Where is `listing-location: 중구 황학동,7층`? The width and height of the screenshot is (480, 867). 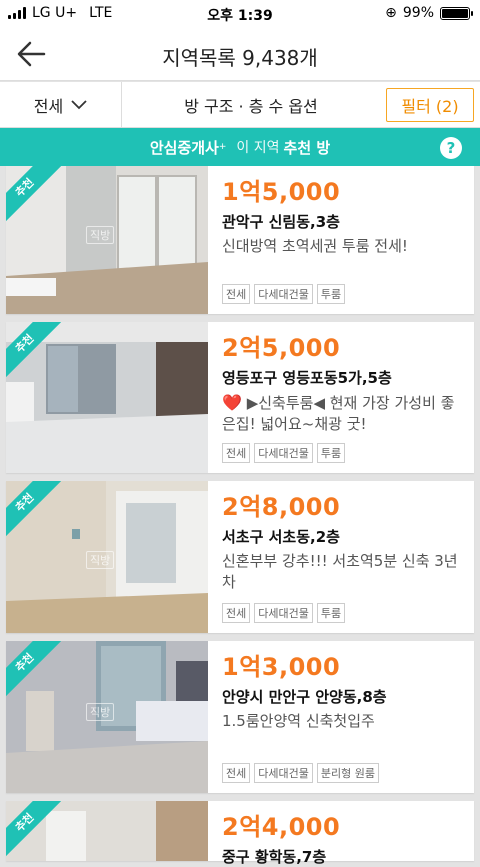
listing-location: 중구 황학동,7층 is located at coordinates (274, 857).